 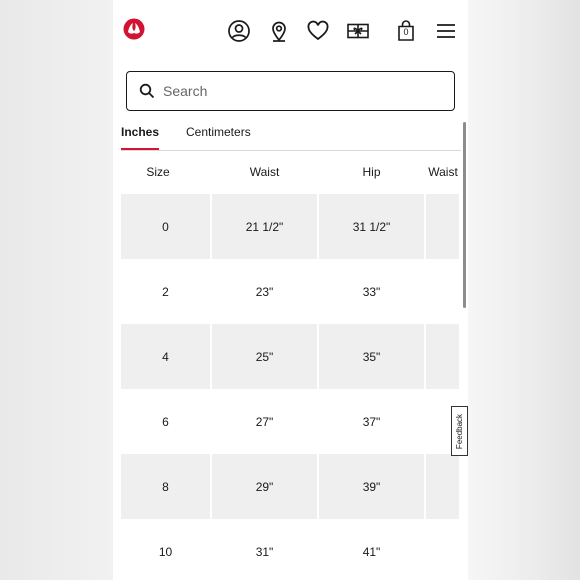 What do you see at coordinates (165, 356) in the screenshot?
I see `size-cell: 4` at bounding box center [165, 356].